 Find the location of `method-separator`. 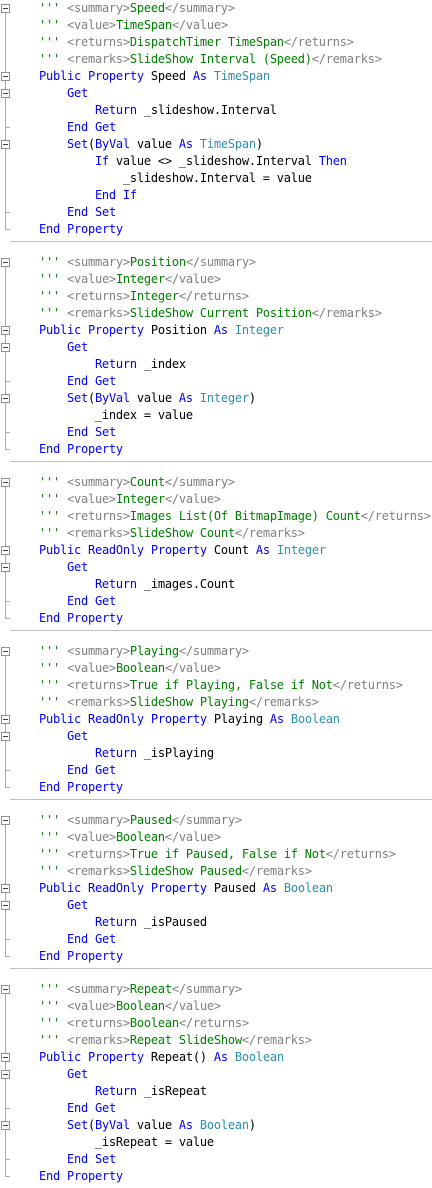

method-separator is located at coordinates (221, 968).